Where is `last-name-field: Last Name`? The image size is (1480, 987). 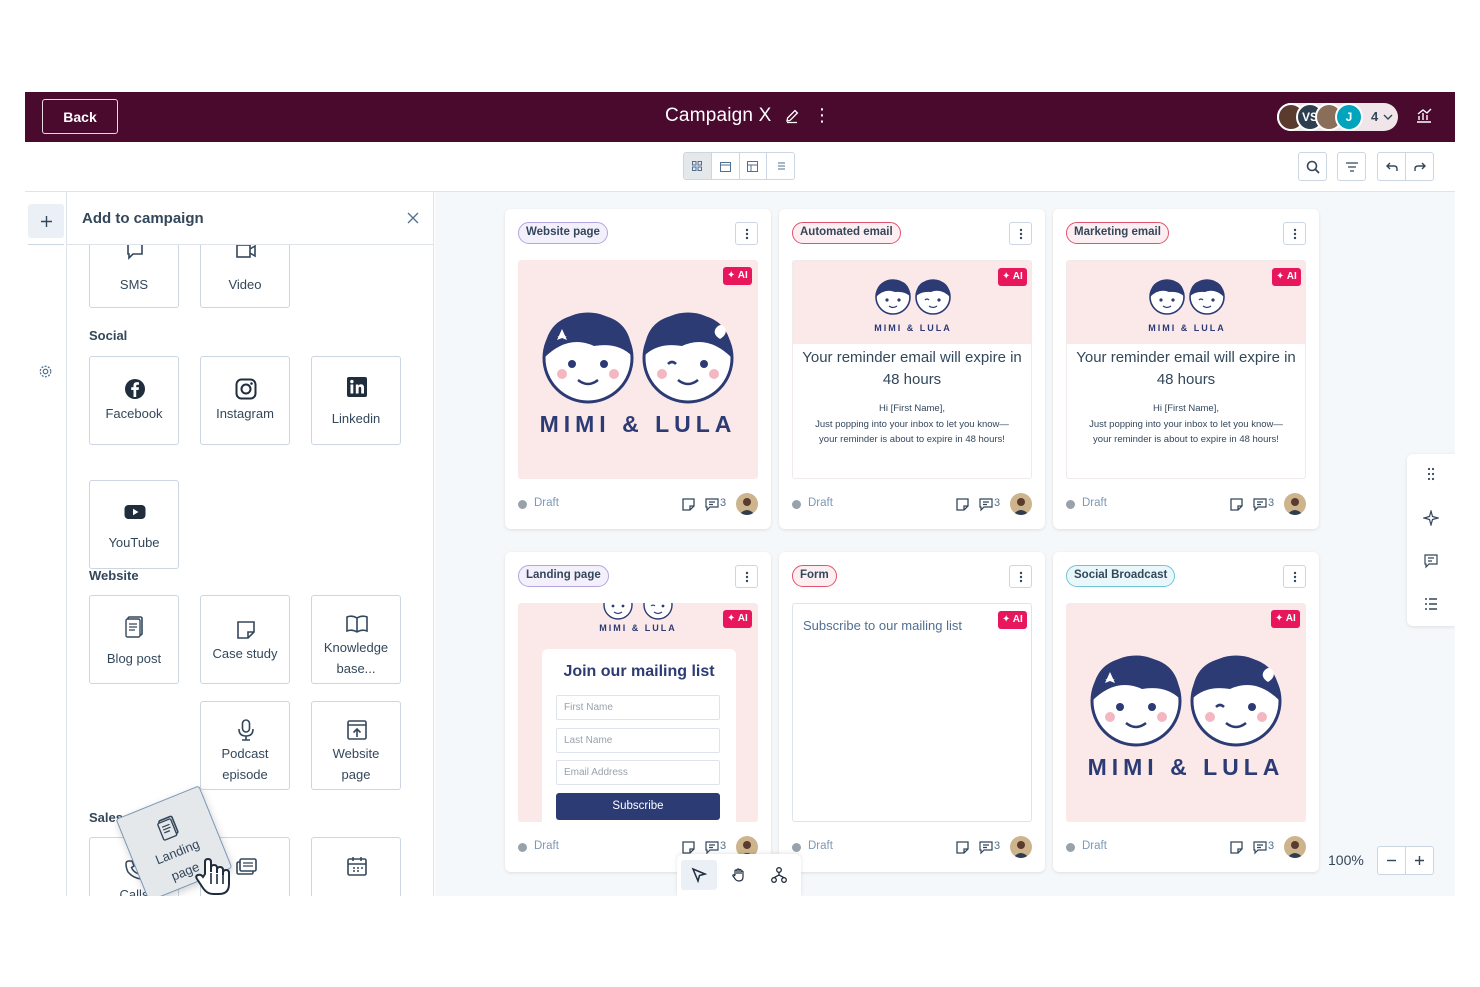 last-name-field: Last Name is located at coordinates (638, 740).